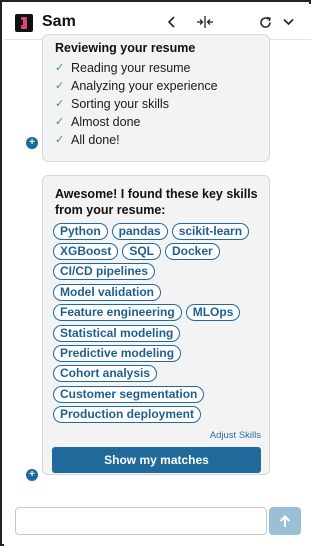 The image size is (320, 546). I want to click on skill-chip: Cohort analysis, so click(105, 374).